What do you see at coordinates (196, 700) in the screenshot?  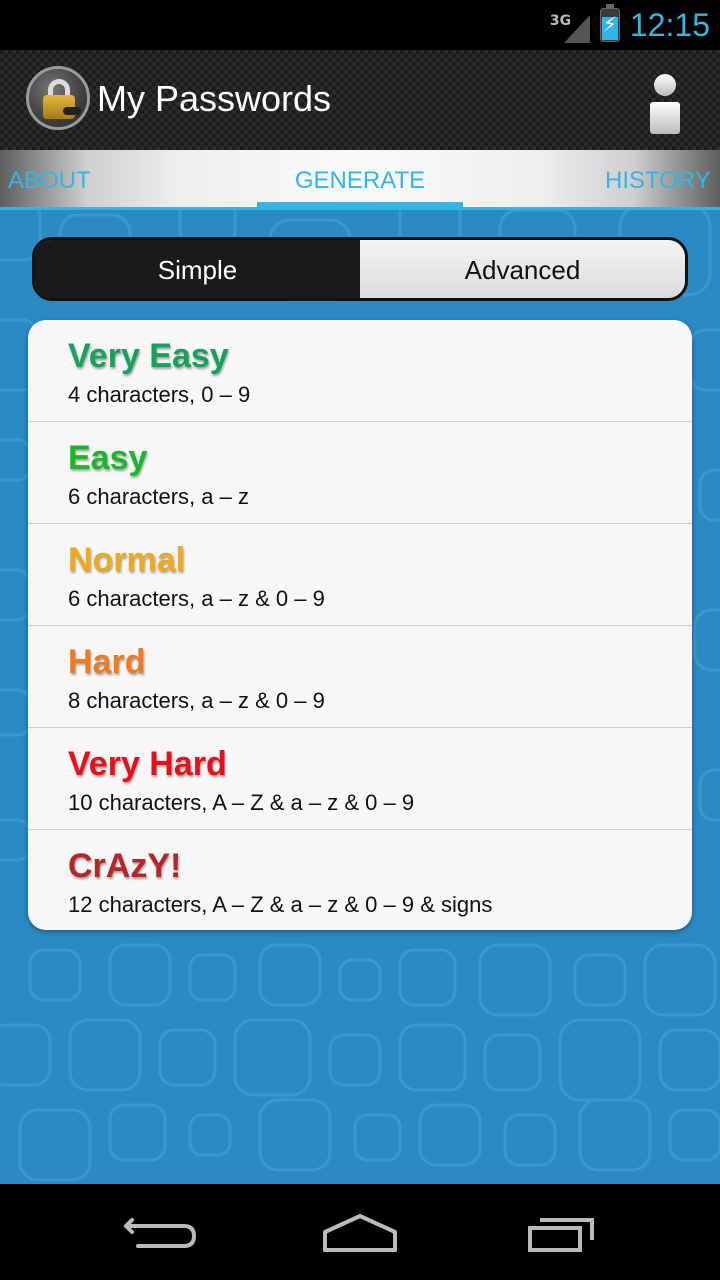 I see `level-description: 8 characters, a – z & 0 – 9` at bounding box center [196, 700].